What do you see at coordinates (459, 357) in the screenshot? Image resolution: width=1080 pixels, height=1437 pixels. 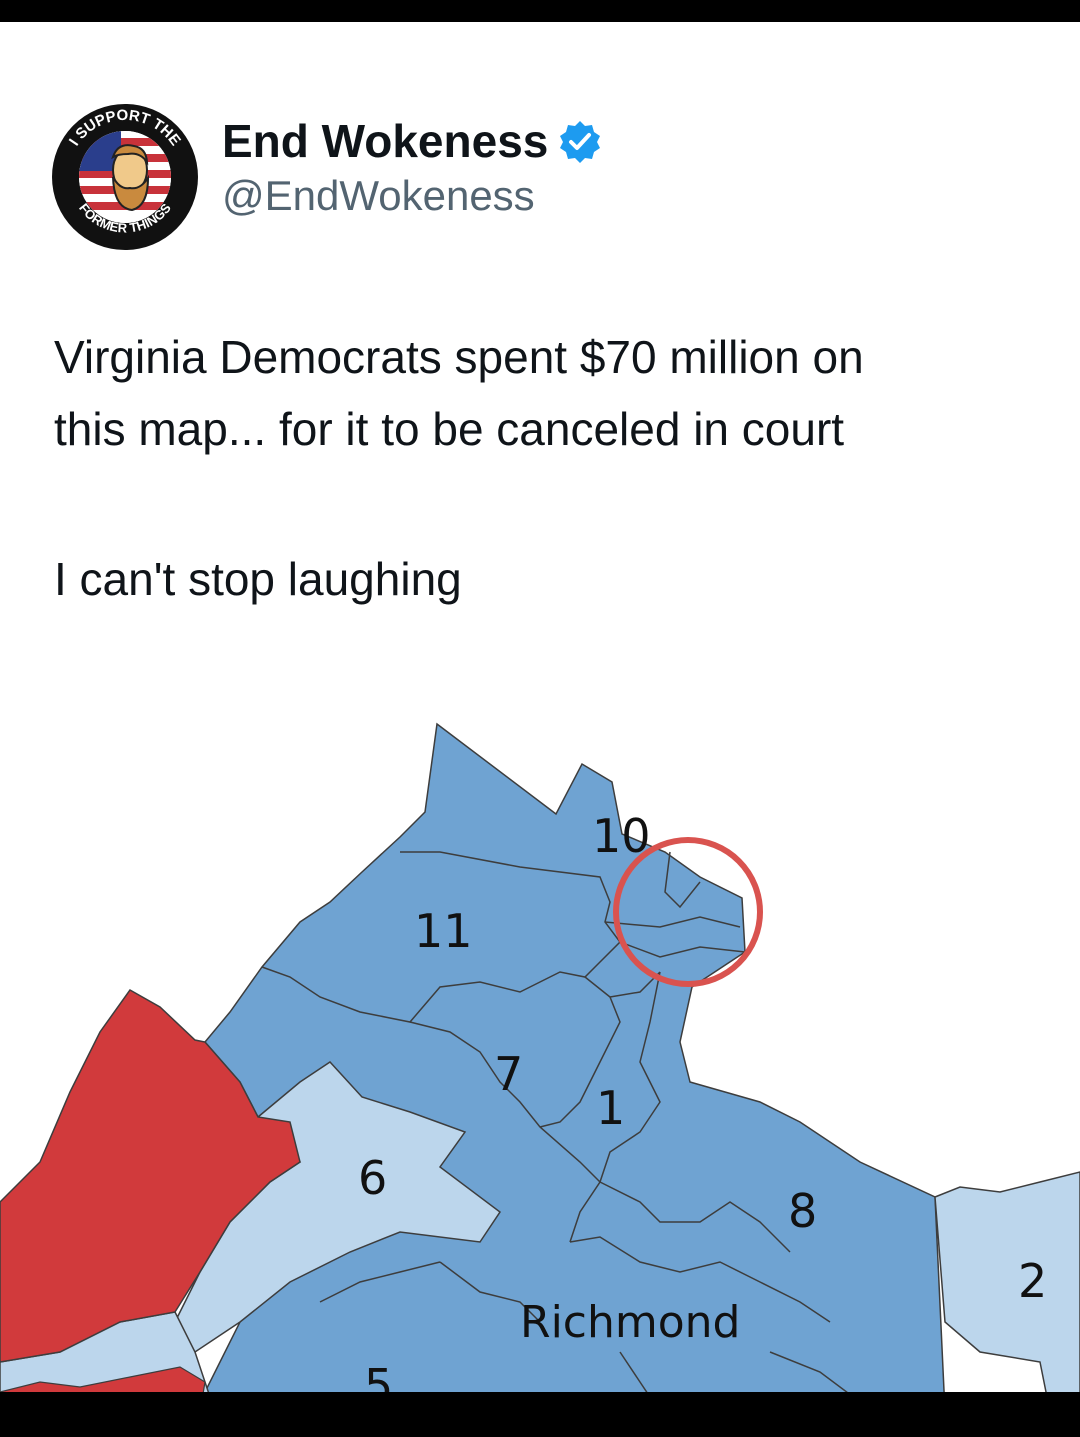 I see `tweet-text-line-1: Virginia Democrats spent $70 million on` at bounding box center [459, 357].